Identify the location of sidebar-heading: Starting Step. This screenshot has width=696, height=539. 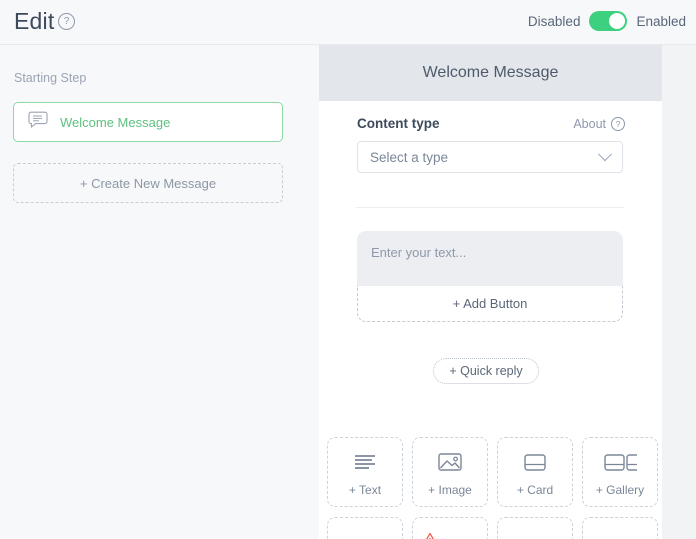
(50, 78).